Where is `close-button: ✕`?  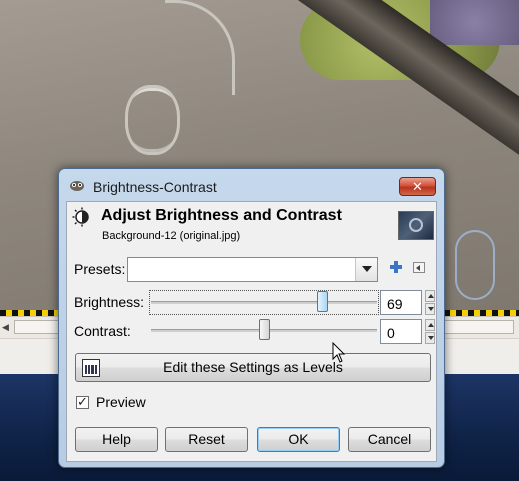
close-button: ✕ is located at coordinates (417, 186).